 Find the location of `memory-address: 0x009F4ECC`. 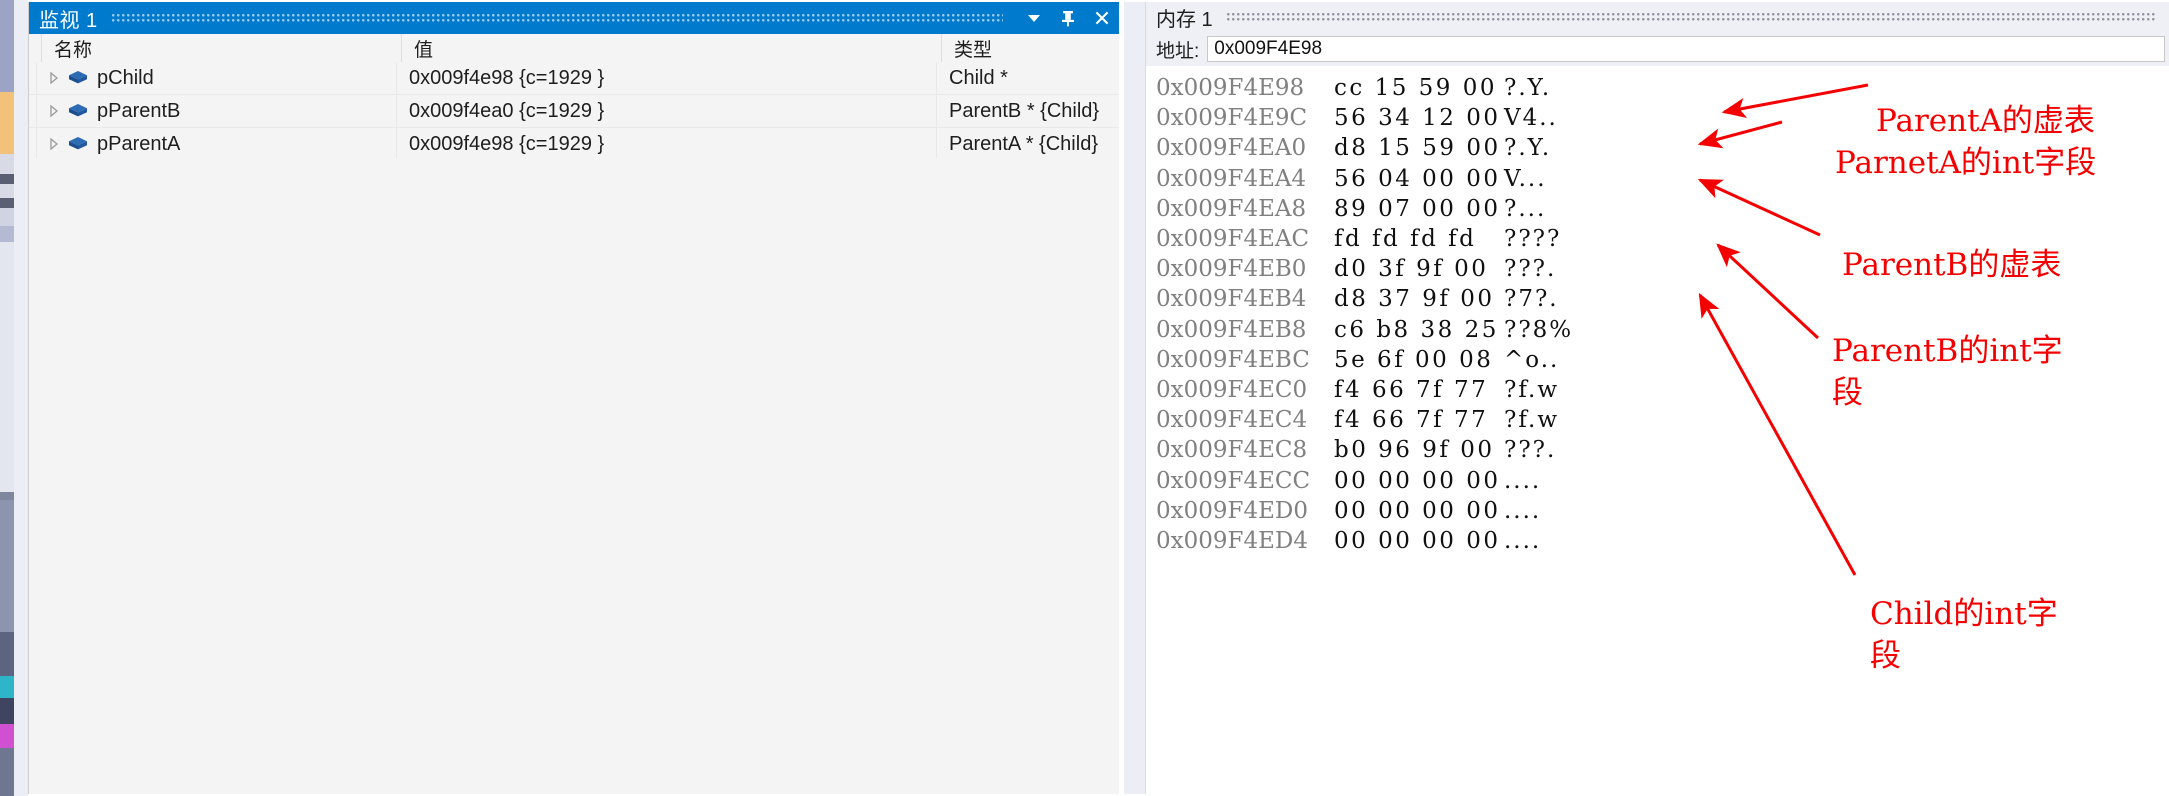

memory-address: 0x009F4ECC is located at coordinates (1233, 480).